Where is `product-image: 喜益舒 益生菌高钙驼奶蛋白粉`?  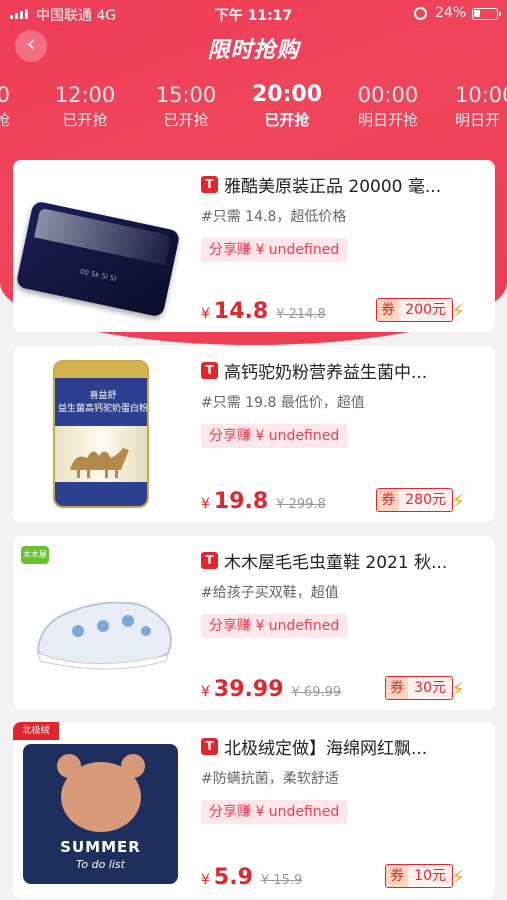
product-image: 喜益舒 益生菌高钙驼奶蛋白粉 is located at coordinates (100, 434).